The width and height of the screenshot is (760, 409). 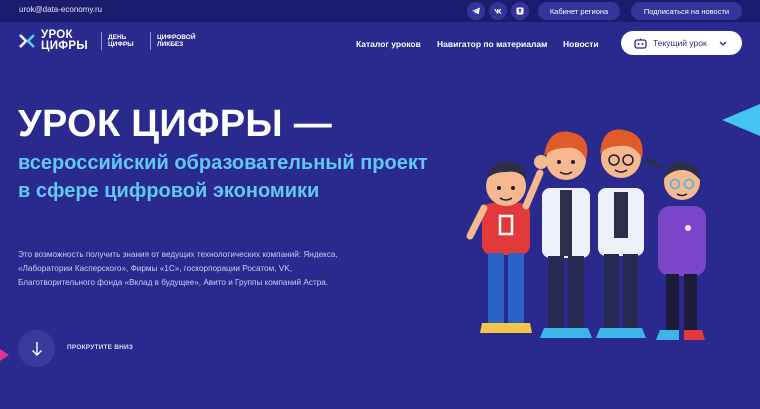 What do you see at coordinates (476, 11) in the screenshot?
I see `telegram-icon` at bounding box center [476, 11].